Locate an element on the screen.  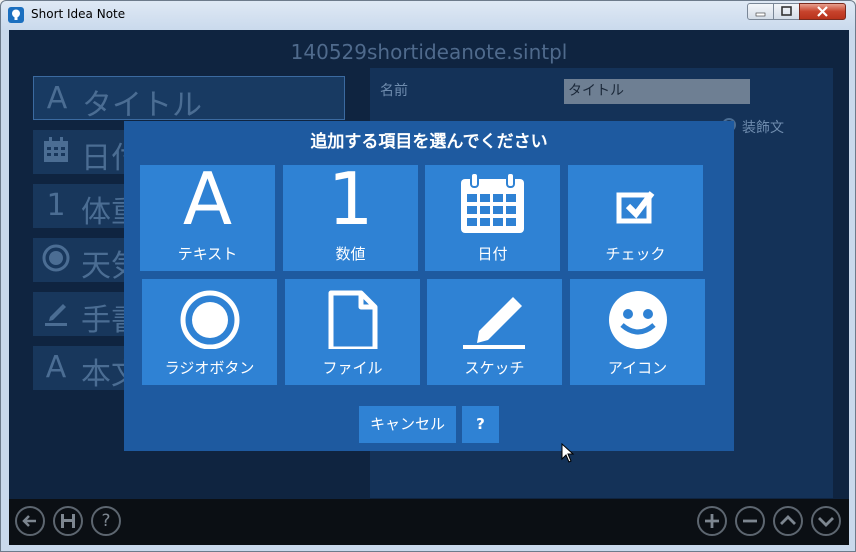
checkbox-icon is located at coordinates (635, 204).